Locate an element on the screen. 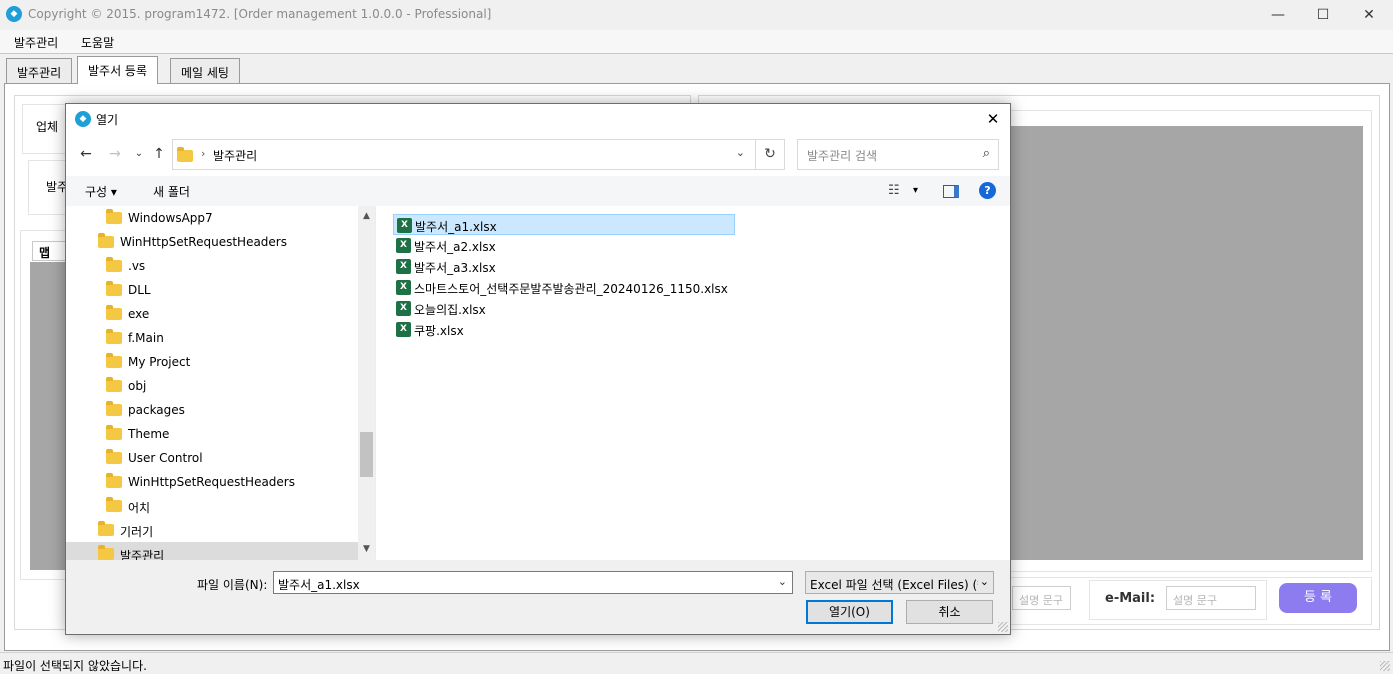 This screenshot has width=1393, height=674. tree-item: 기러기 is located at coordinates (212, 530).